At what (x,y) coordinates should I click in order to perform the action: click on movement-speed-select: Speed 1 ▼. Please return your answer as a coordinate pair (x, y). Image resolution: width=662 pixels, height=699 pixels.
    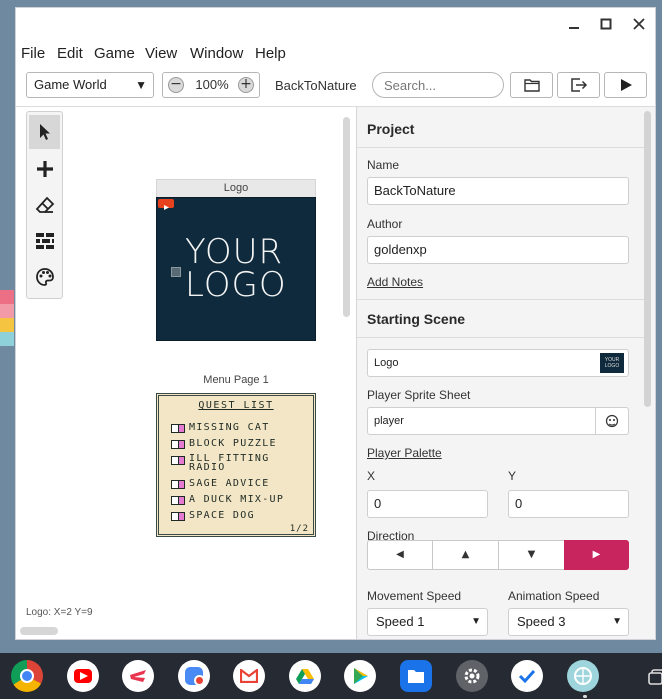
    Looking at the image, I should click on (427, 622).